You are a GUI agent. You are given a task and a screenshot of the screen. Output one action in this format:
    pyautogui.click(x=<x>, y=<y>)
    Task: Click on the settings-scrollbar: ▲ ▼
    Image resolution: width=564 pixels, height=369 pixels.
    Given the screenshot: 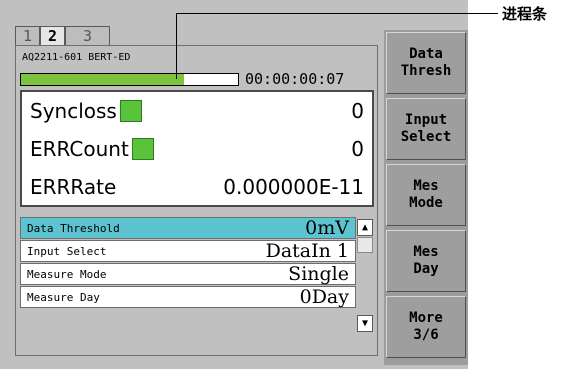 What is the action you would take?
    pyautogui.click(x=366, y=276)
    